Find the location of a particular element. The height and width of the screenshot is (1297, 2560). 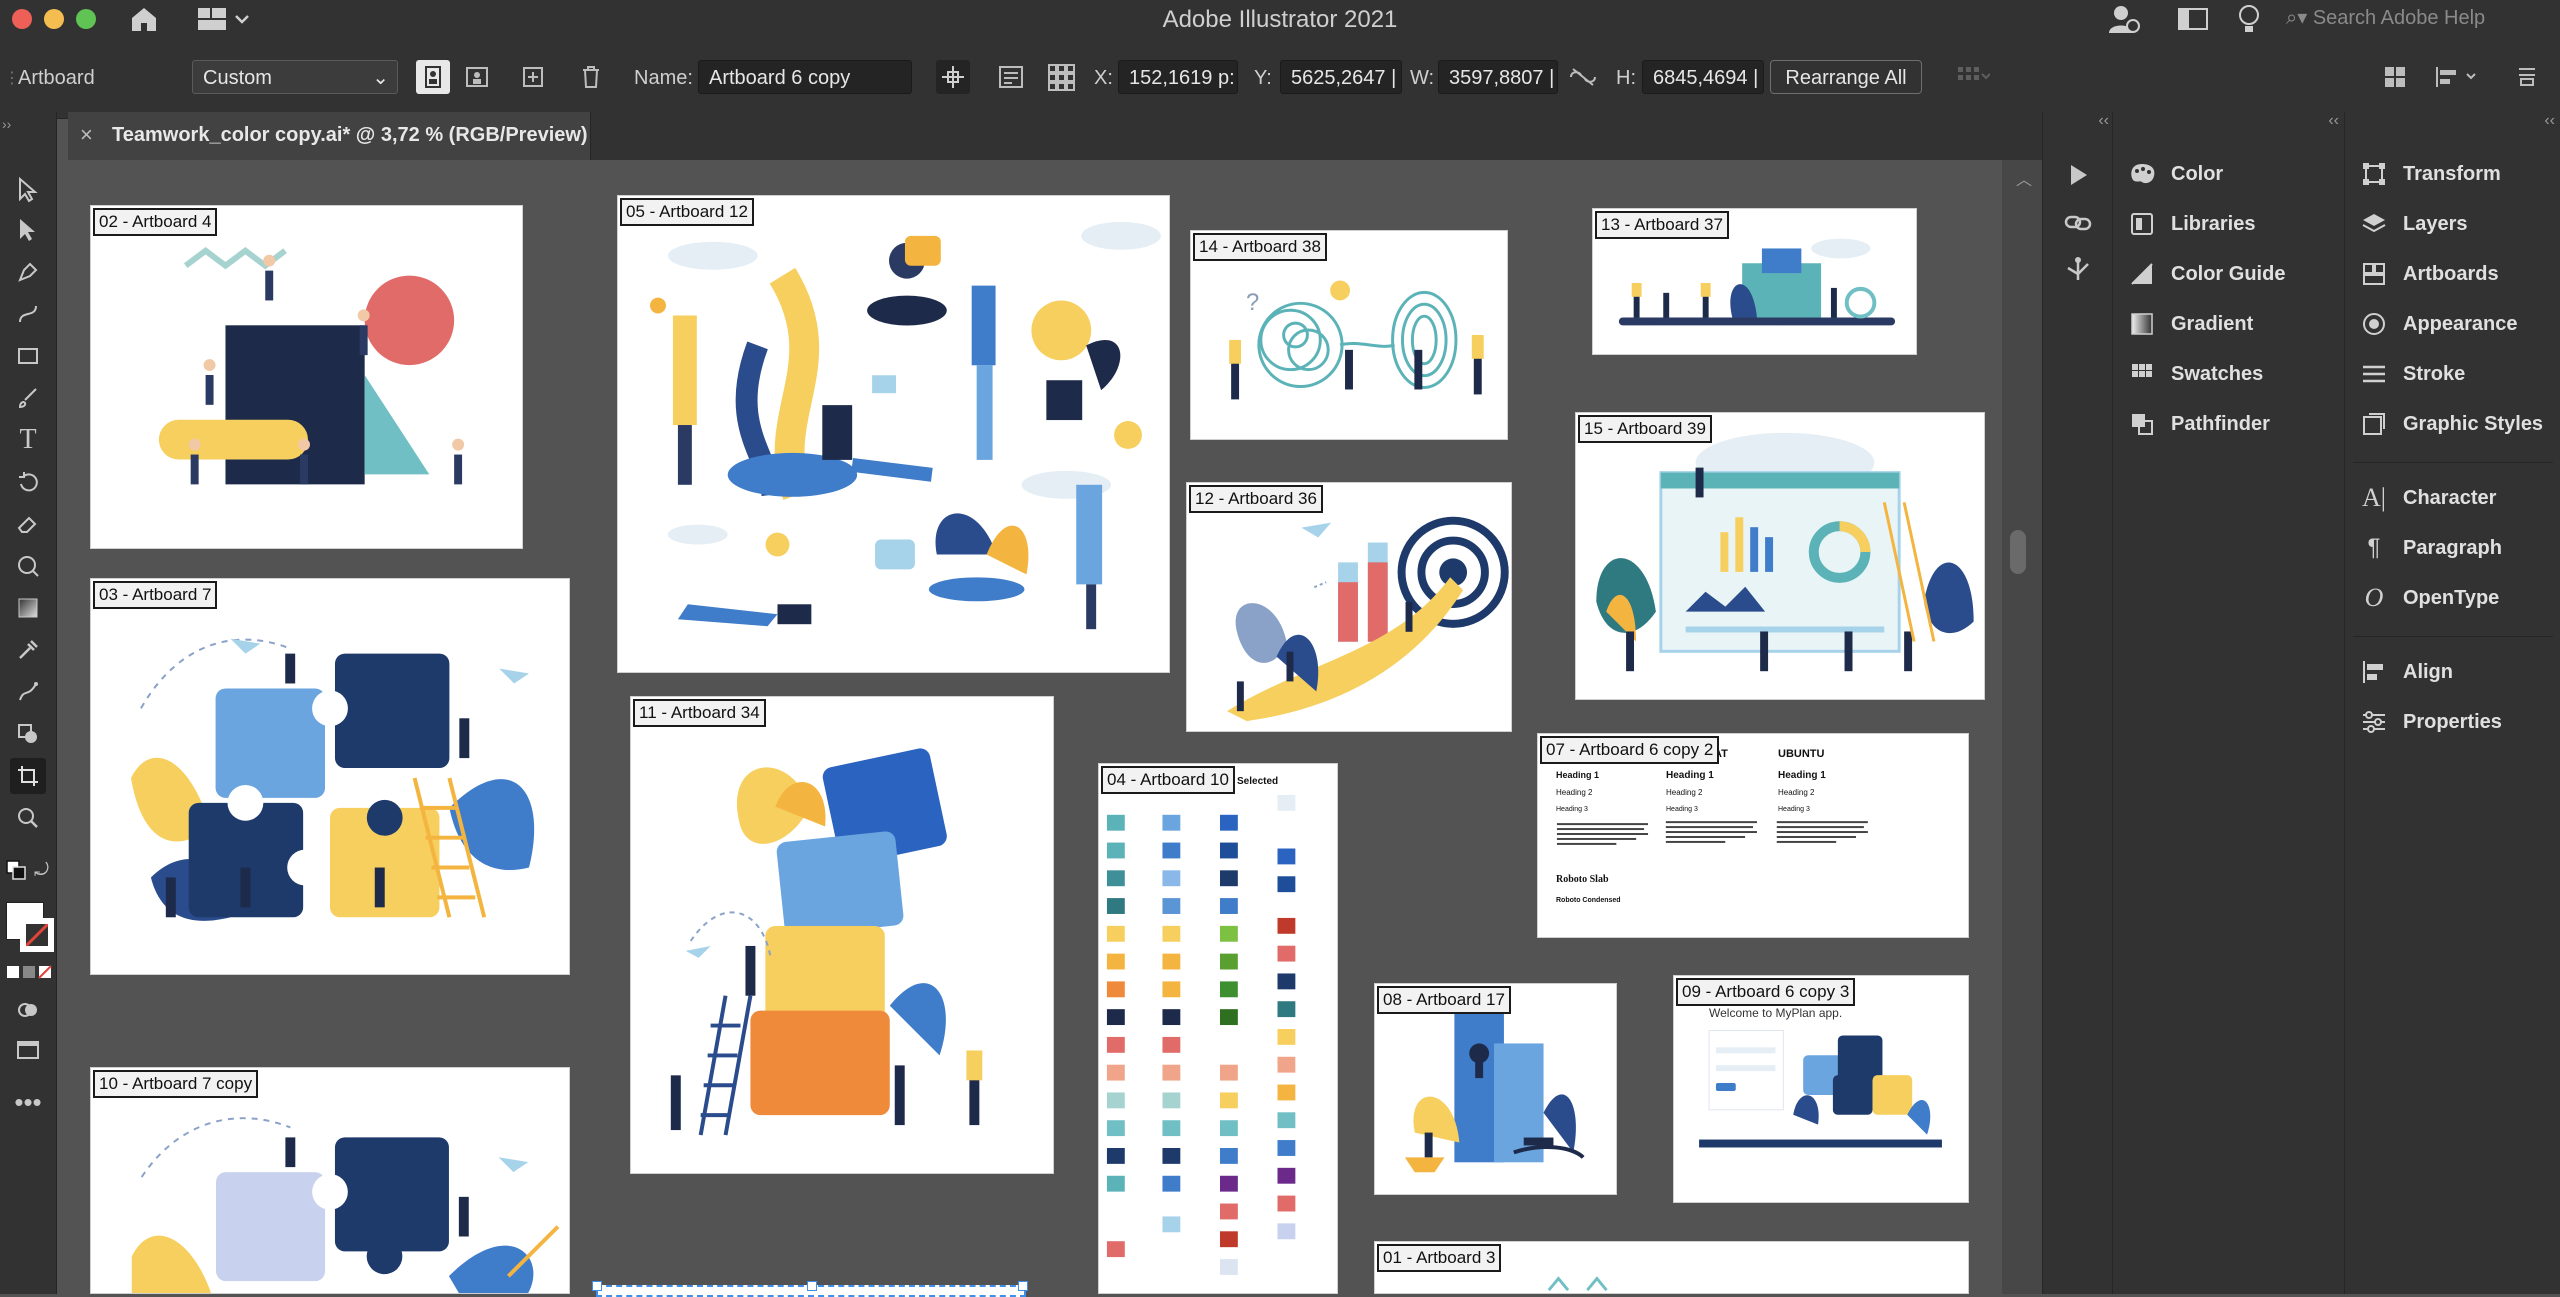

warp-tool-icon is located at coordinates (28, 566).